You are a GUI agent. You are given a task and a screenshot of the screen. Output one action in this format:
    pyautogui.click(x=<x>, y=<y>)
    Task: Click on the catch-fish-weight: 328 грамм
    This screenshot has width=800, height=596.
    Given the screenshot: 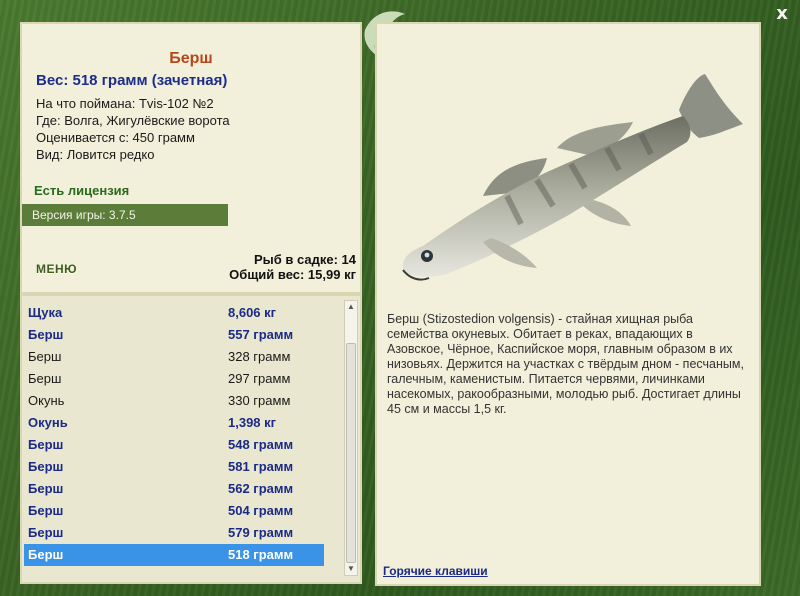 What is the action you would take?
    pyautogui.click(x=259, y=356)
    